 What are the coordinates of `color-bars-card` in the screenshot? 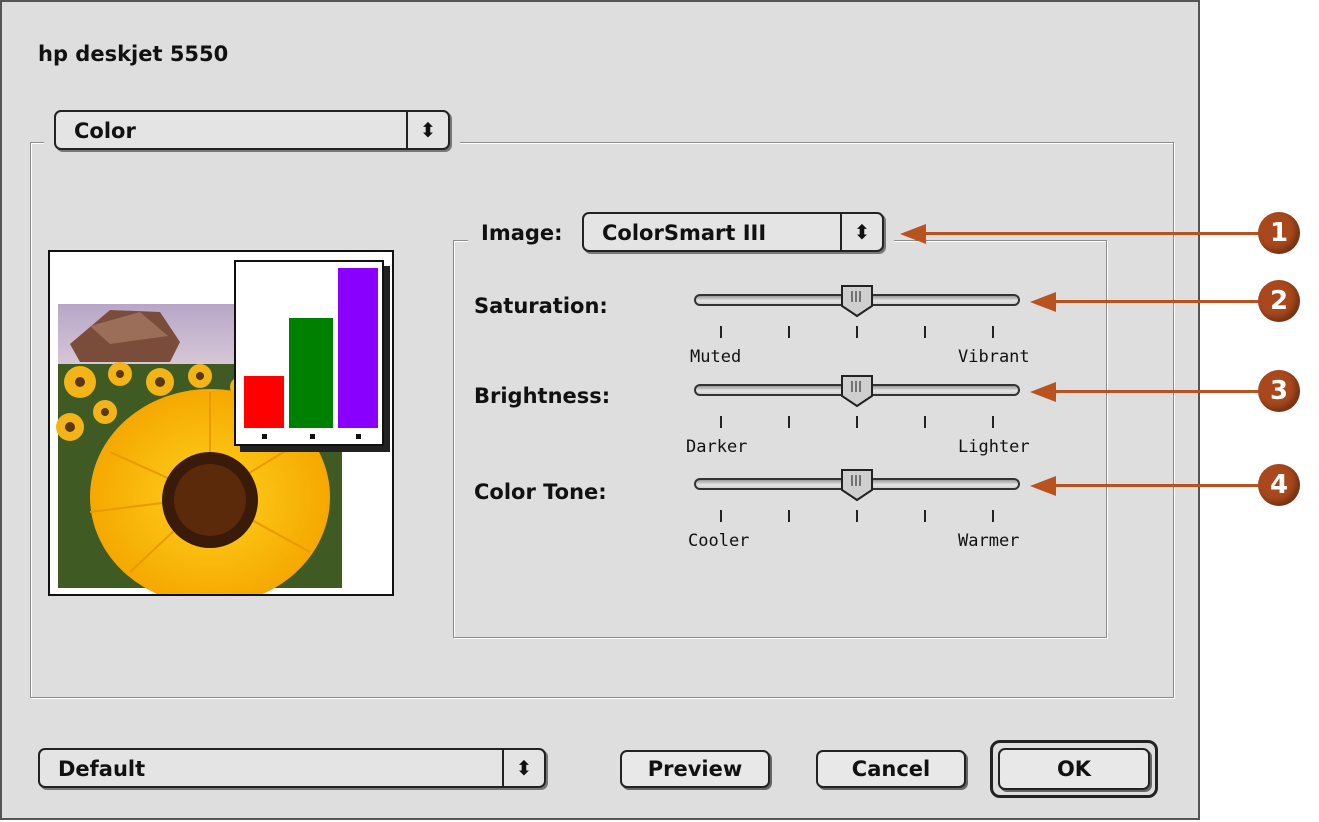 It's located at (309, 353).